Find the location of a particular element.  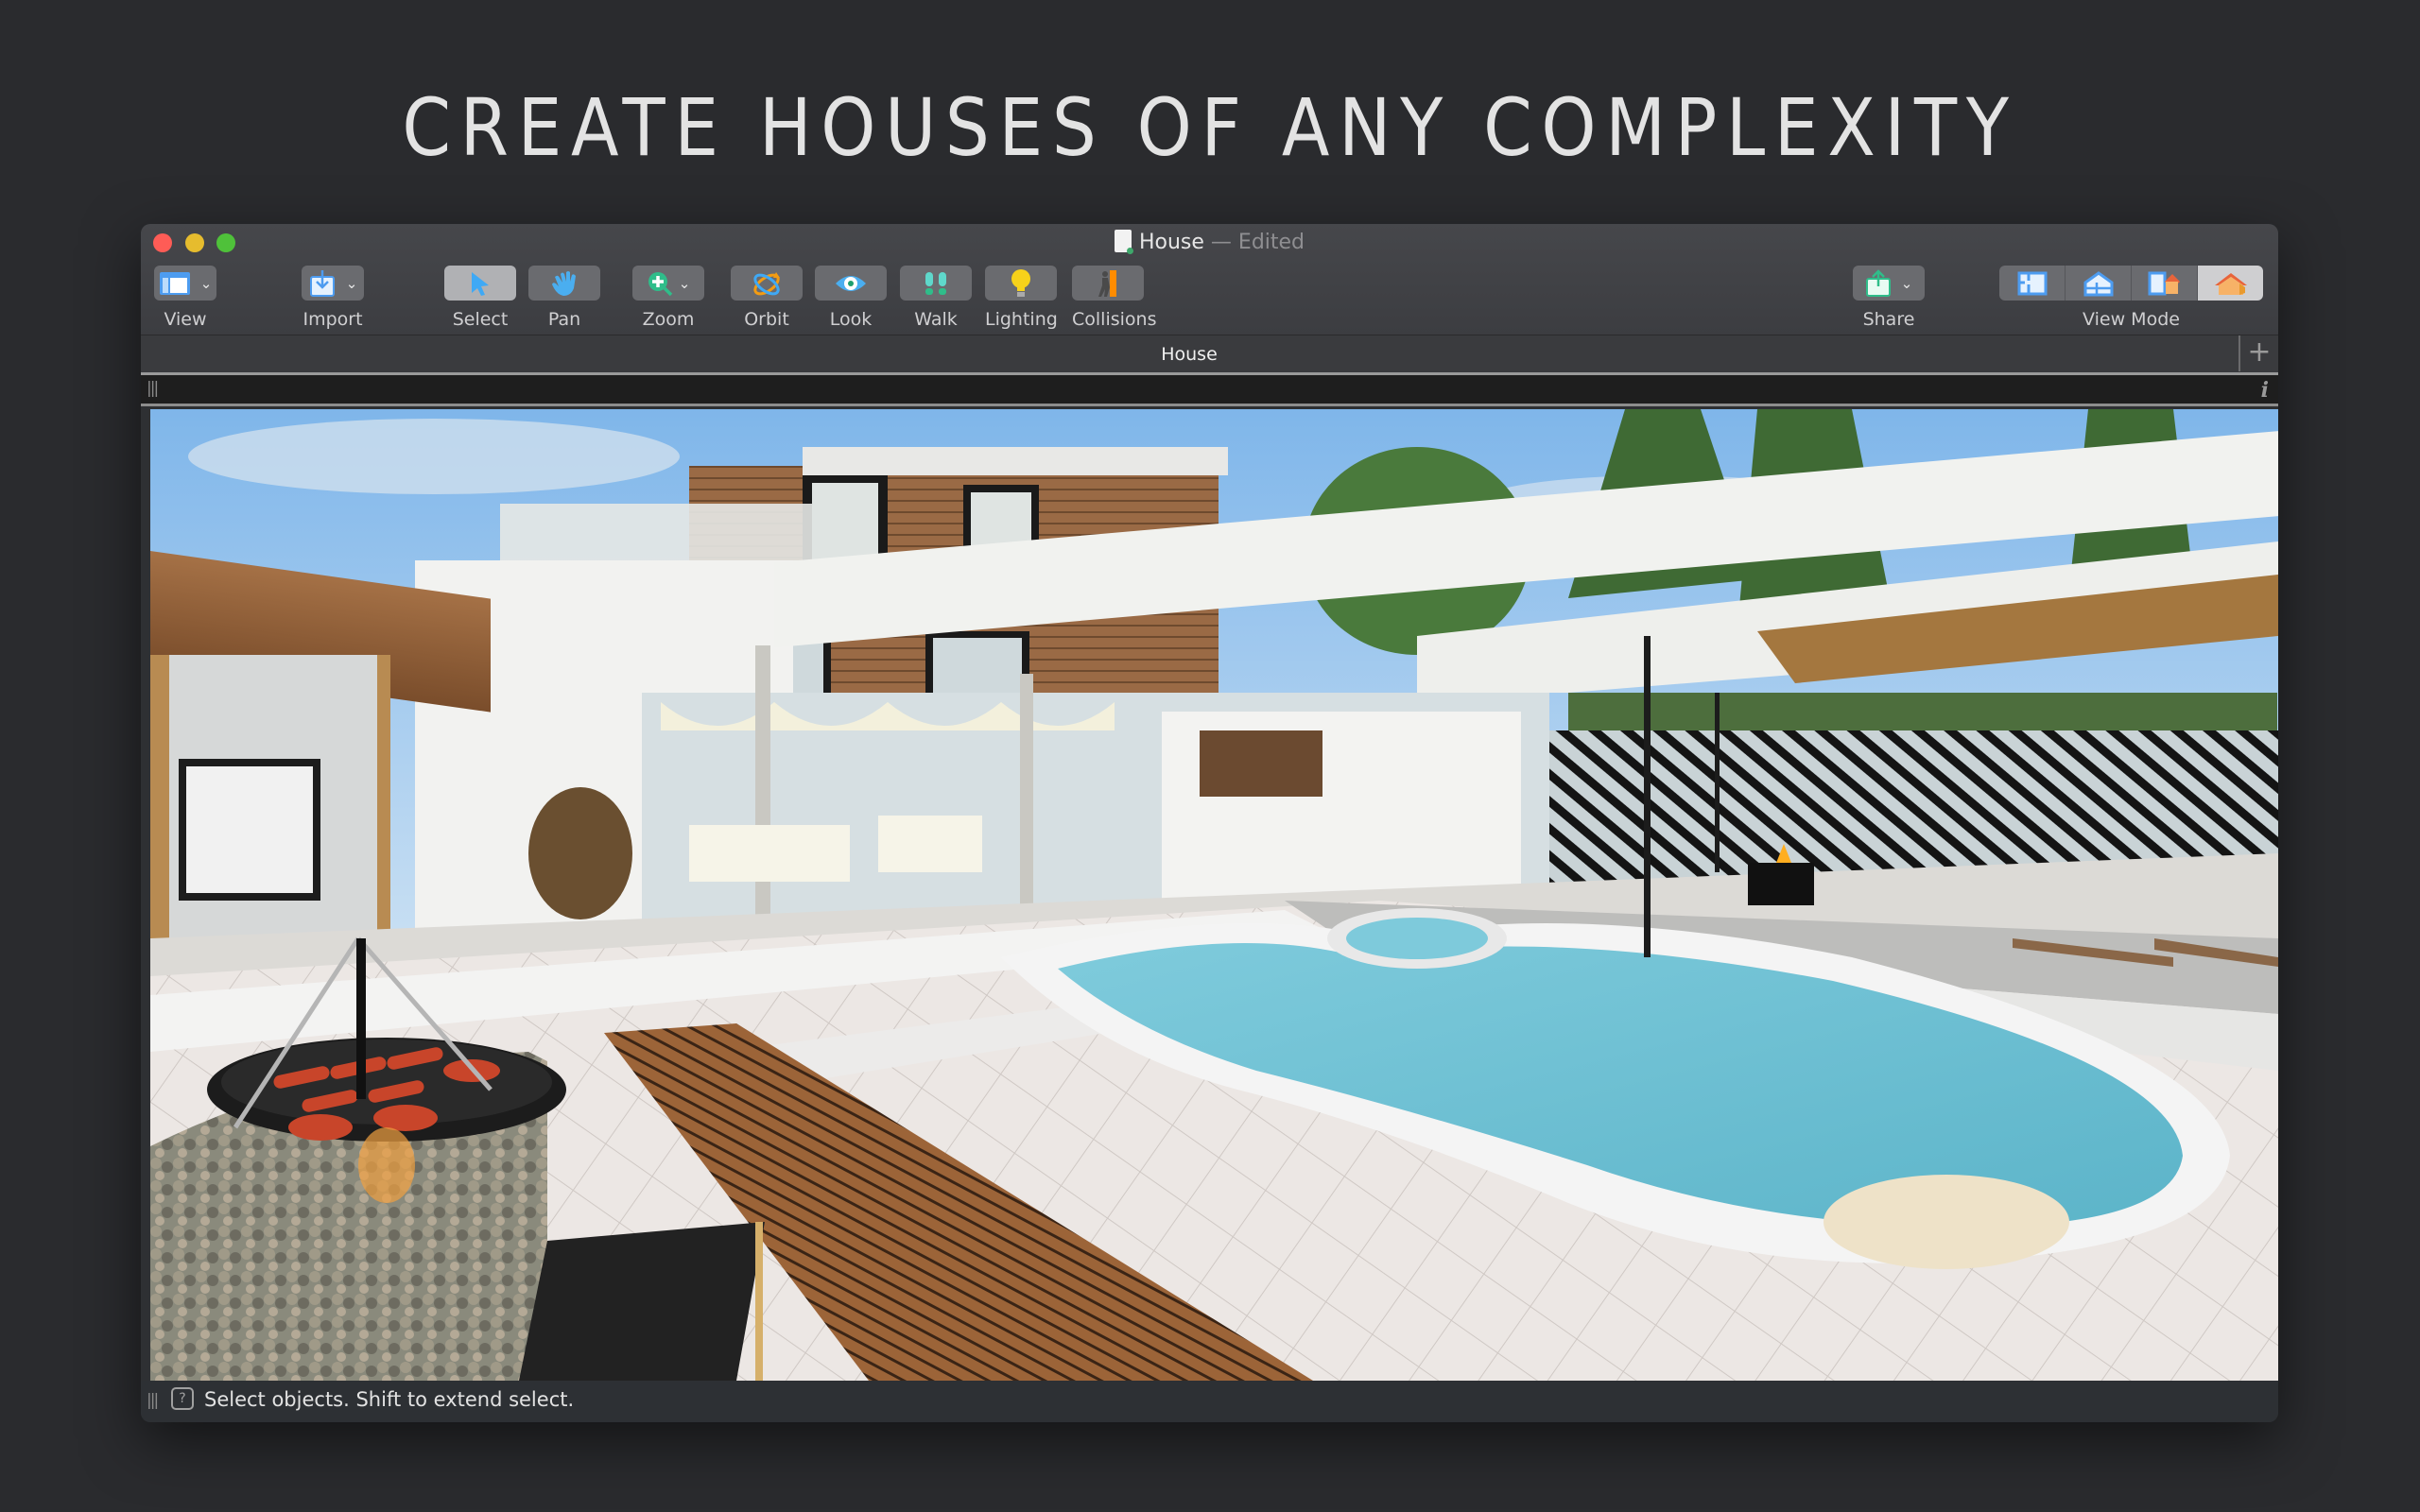

window-title: House — Edited is located at coordinates (1210, 243).